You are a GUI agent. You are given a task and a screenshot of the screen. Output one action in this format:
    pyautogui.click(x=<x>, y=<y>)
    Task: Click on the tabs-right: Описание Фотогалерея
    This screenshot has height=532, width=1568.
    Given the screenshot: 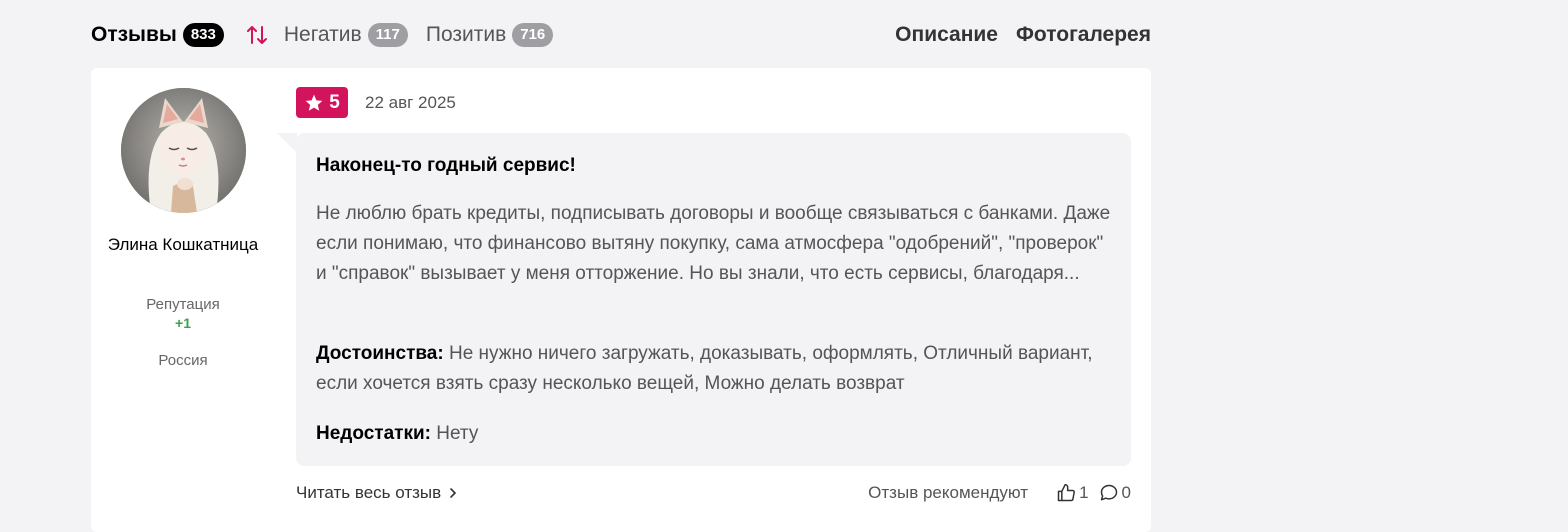 What is the action you would take?
    pyautogui.click(x=1023, y=35)
    